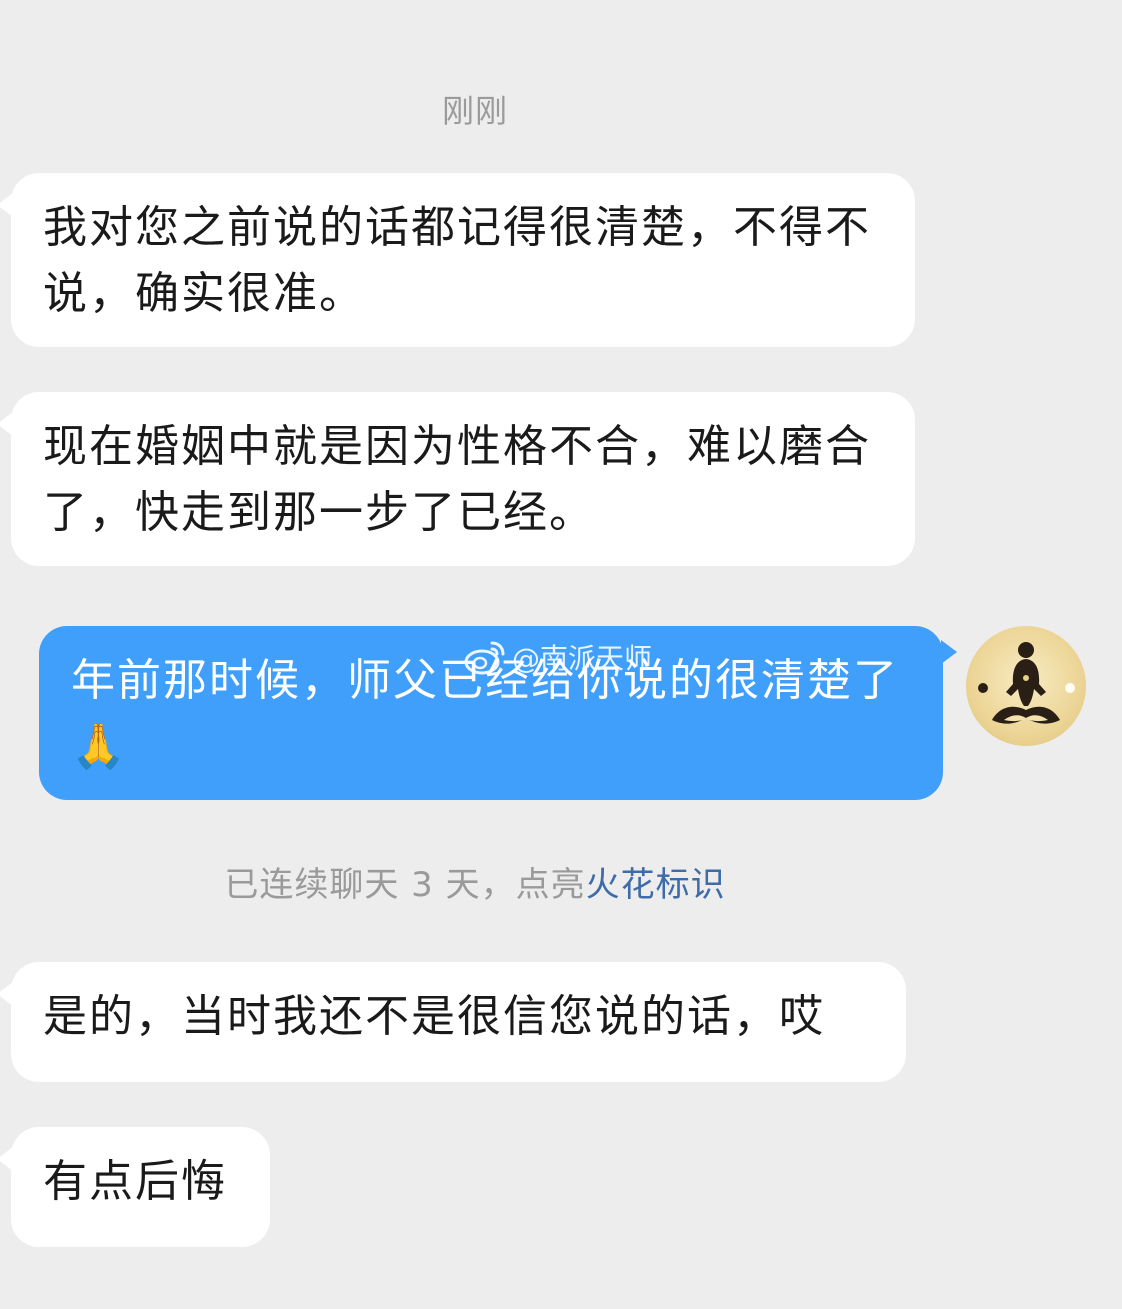  What do you see at coordinates (485, 713) in the screenshot?
I see `message-text: 年前那时候，师父已经给你说的很清楚了🙏` at bounding box center [485, 713].